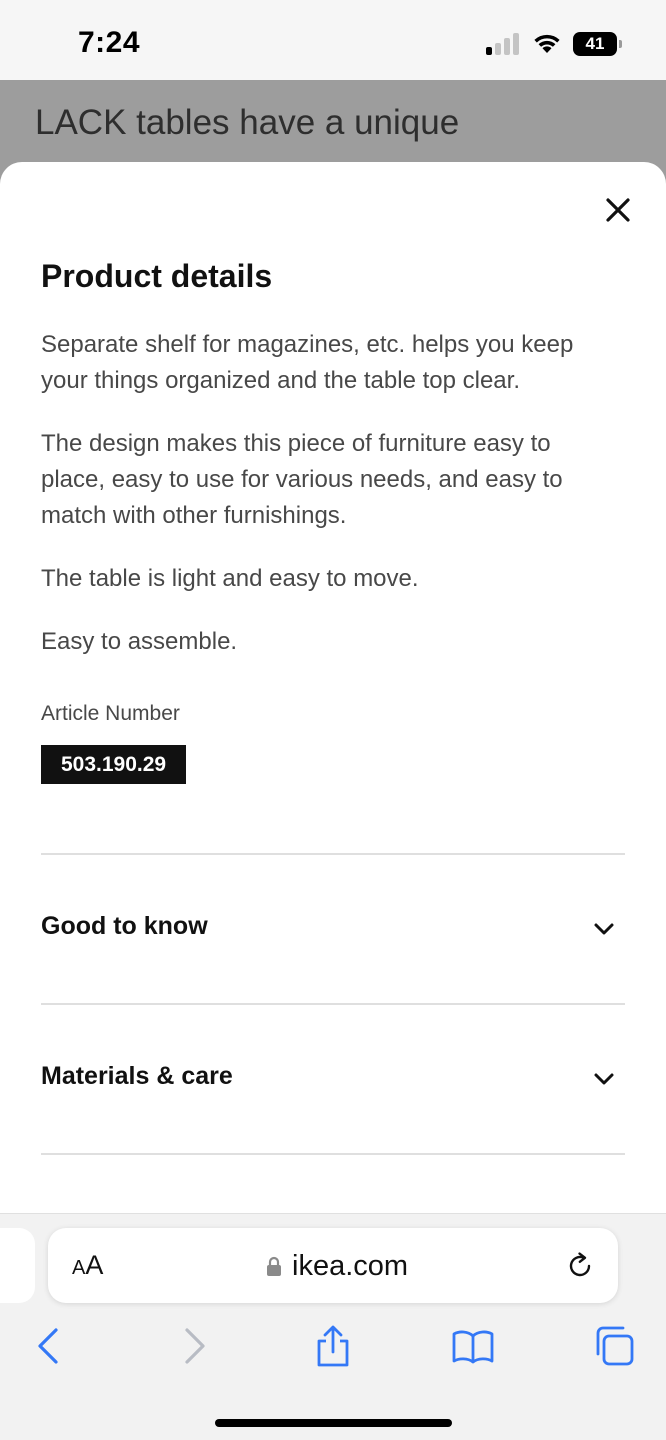 Image resolution: width=666 pixels, height=1440 pixels. What do you see at coordinates (333, 1078) in the screenshot?
I see `accordion-materials-care: Materials & care` at bounding box center [333, 1078].